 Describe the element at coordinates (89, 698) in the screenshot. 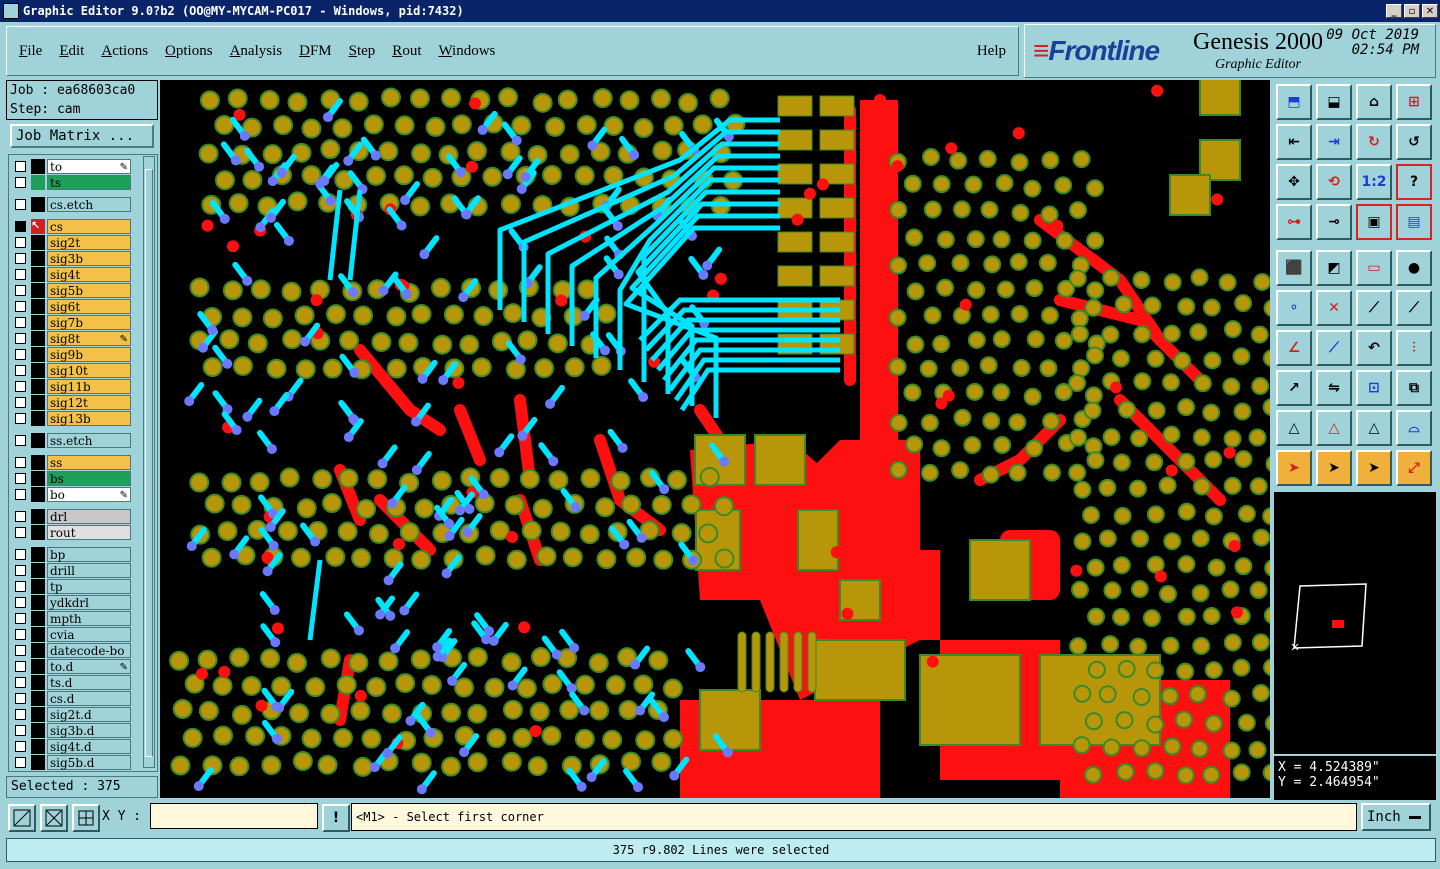

I see `layer-name: cs.d` at that location.